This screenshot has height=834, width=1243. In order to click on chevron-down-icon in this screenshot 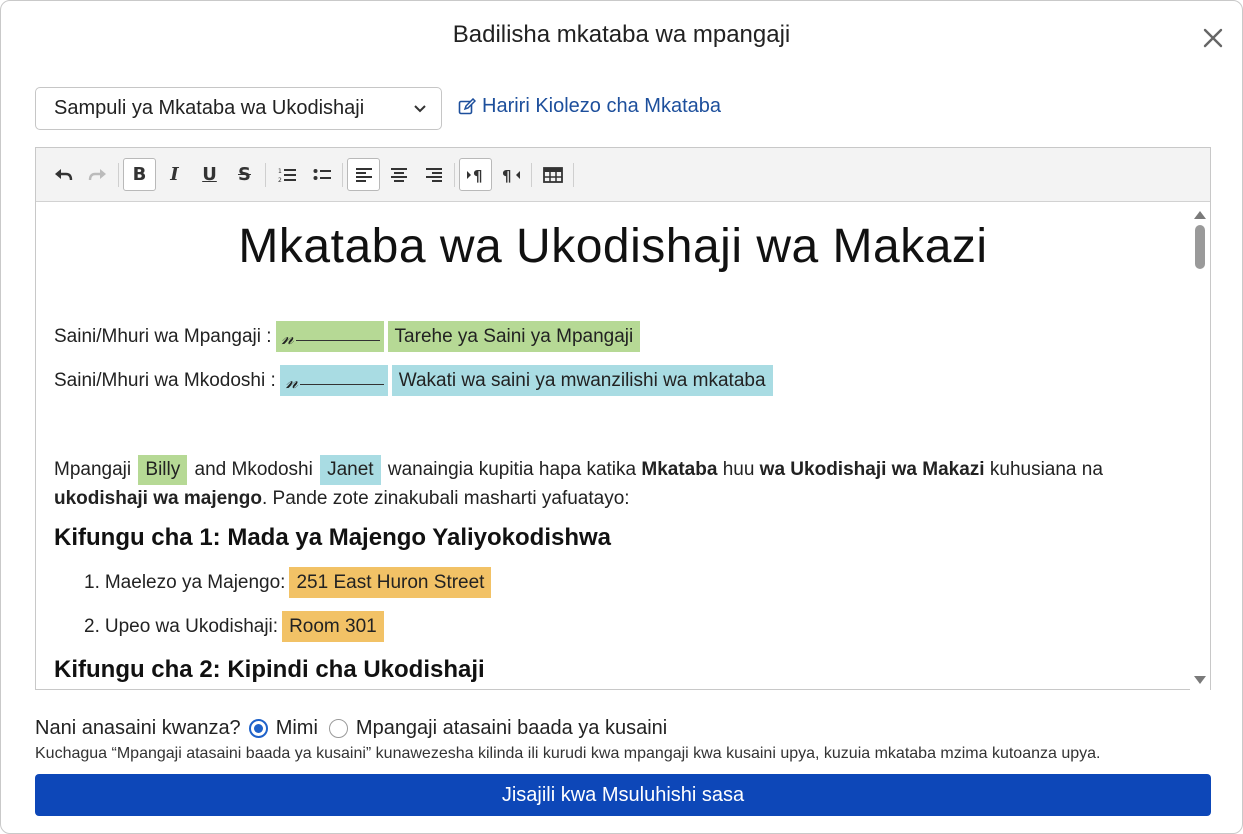, I will do `click(420, 108)`.